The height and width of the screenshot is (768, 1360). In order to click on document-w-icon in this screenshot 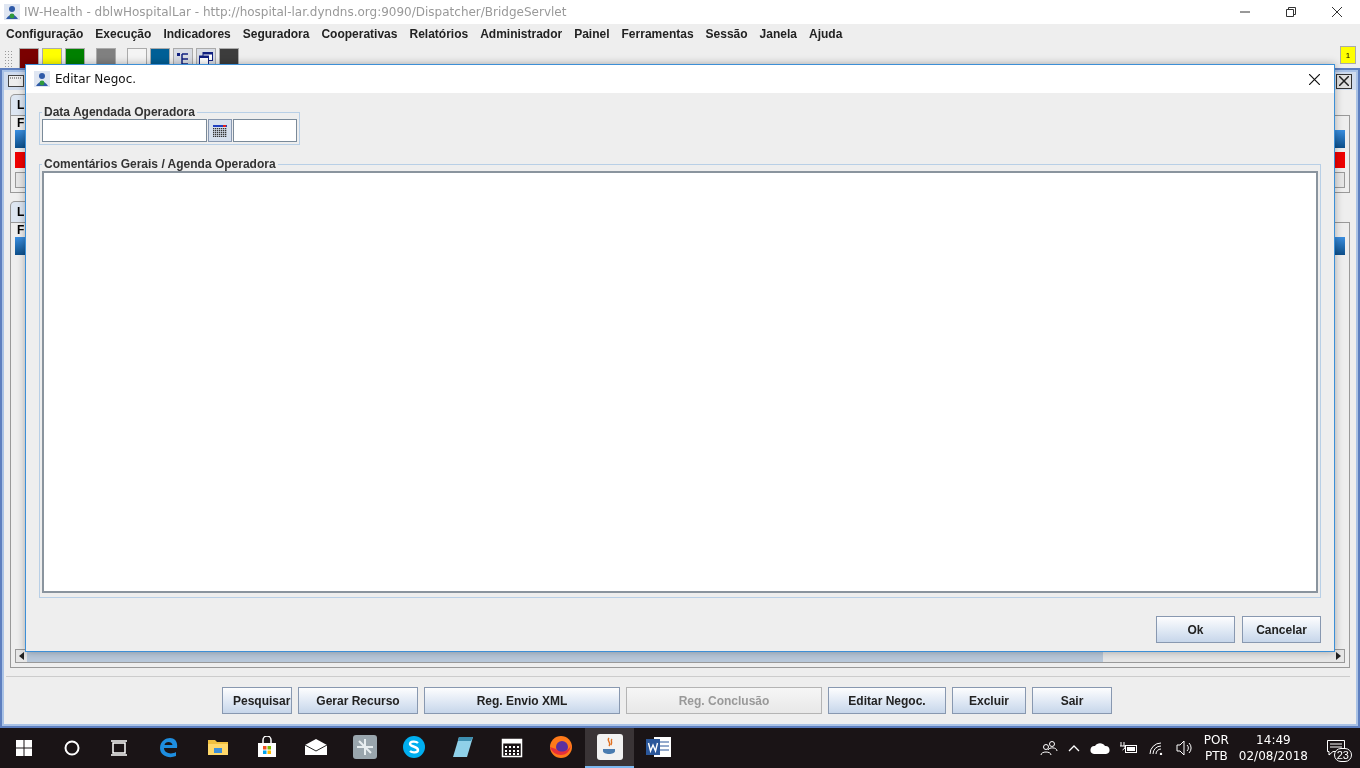, I will do `click(658, 747)`.